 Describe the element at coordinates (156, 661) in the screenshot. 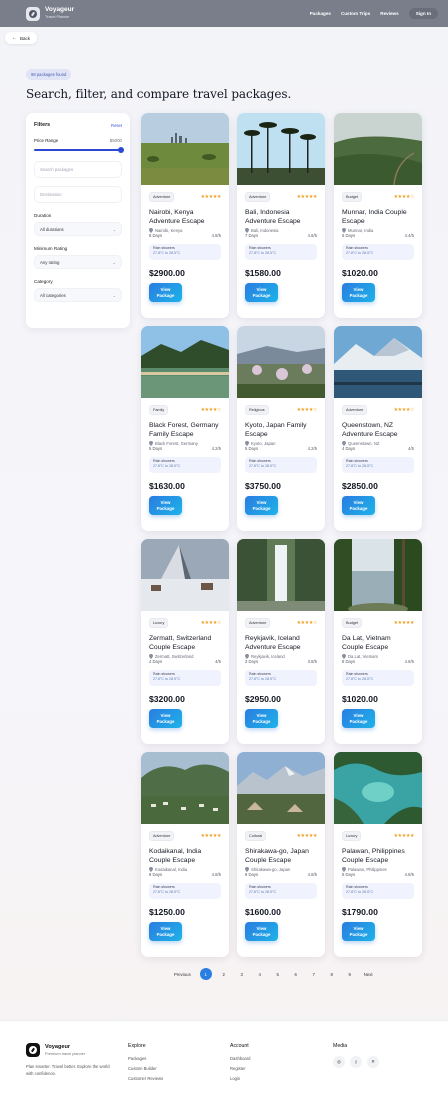

I see `package-duration: 4 Days` at that location.